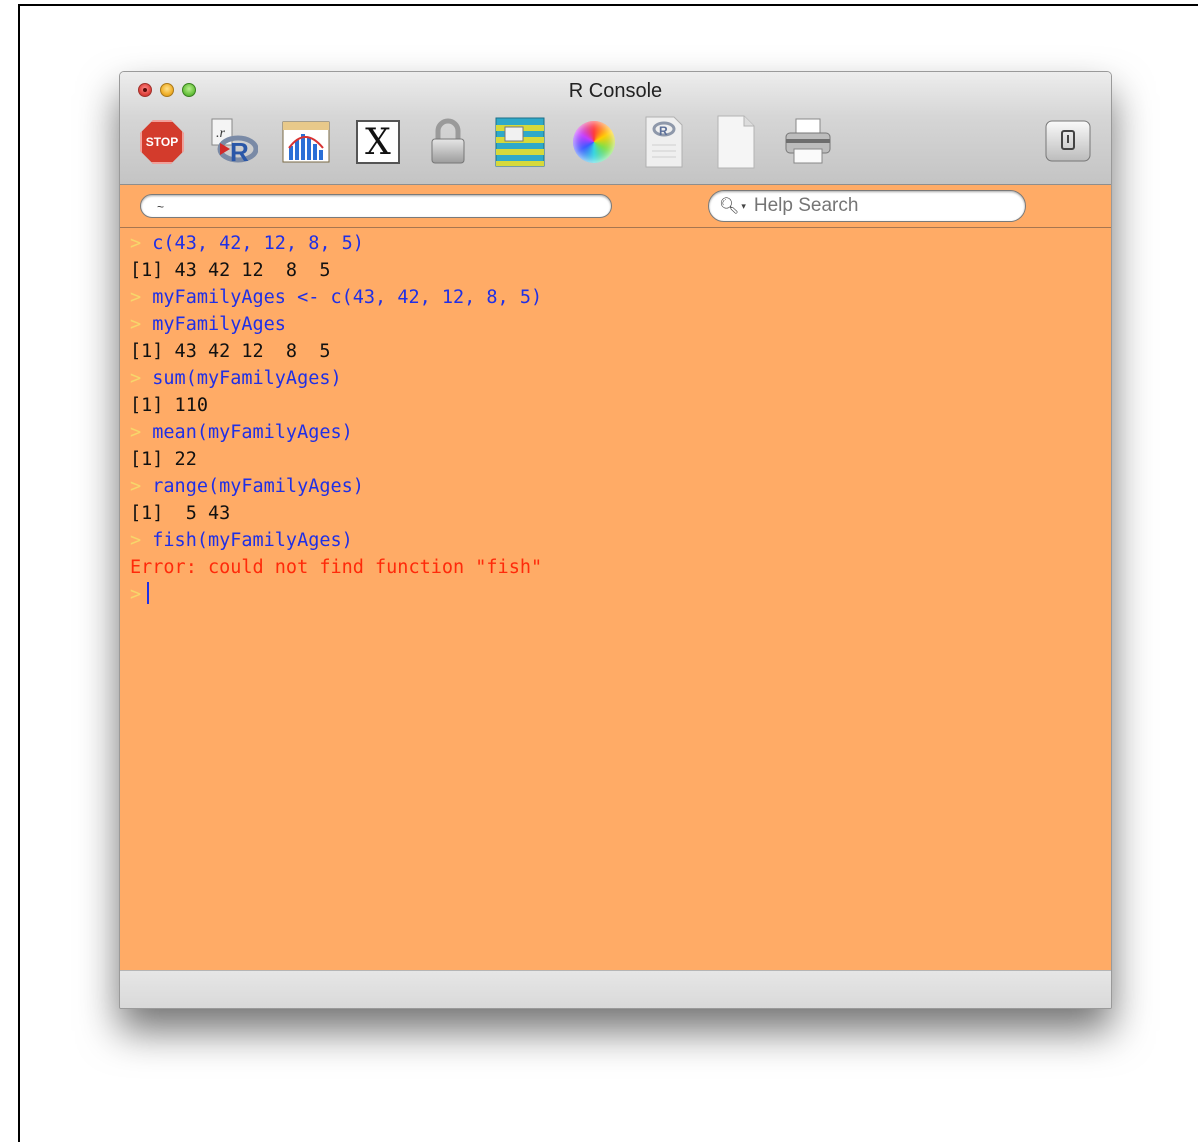 The height and width of the screenshot is (1142, 1198). I want to click on window-title: R Console, so click(615, 91).